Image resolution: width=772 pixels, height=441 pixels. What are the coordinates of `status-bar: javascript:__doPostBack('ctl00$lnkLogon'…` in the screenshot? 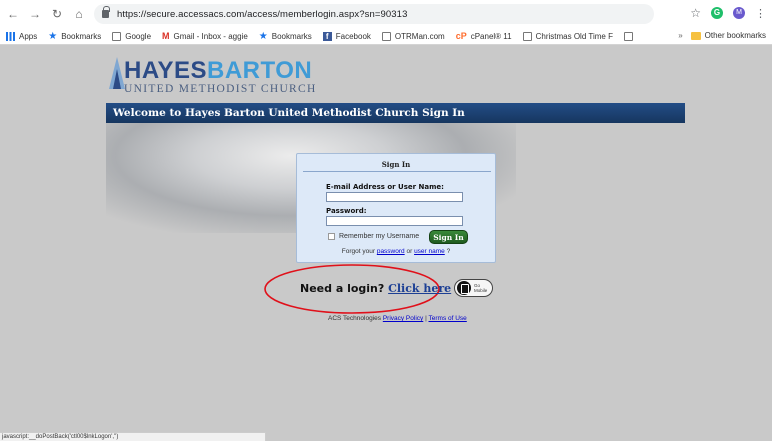 It's located at (133, 436).